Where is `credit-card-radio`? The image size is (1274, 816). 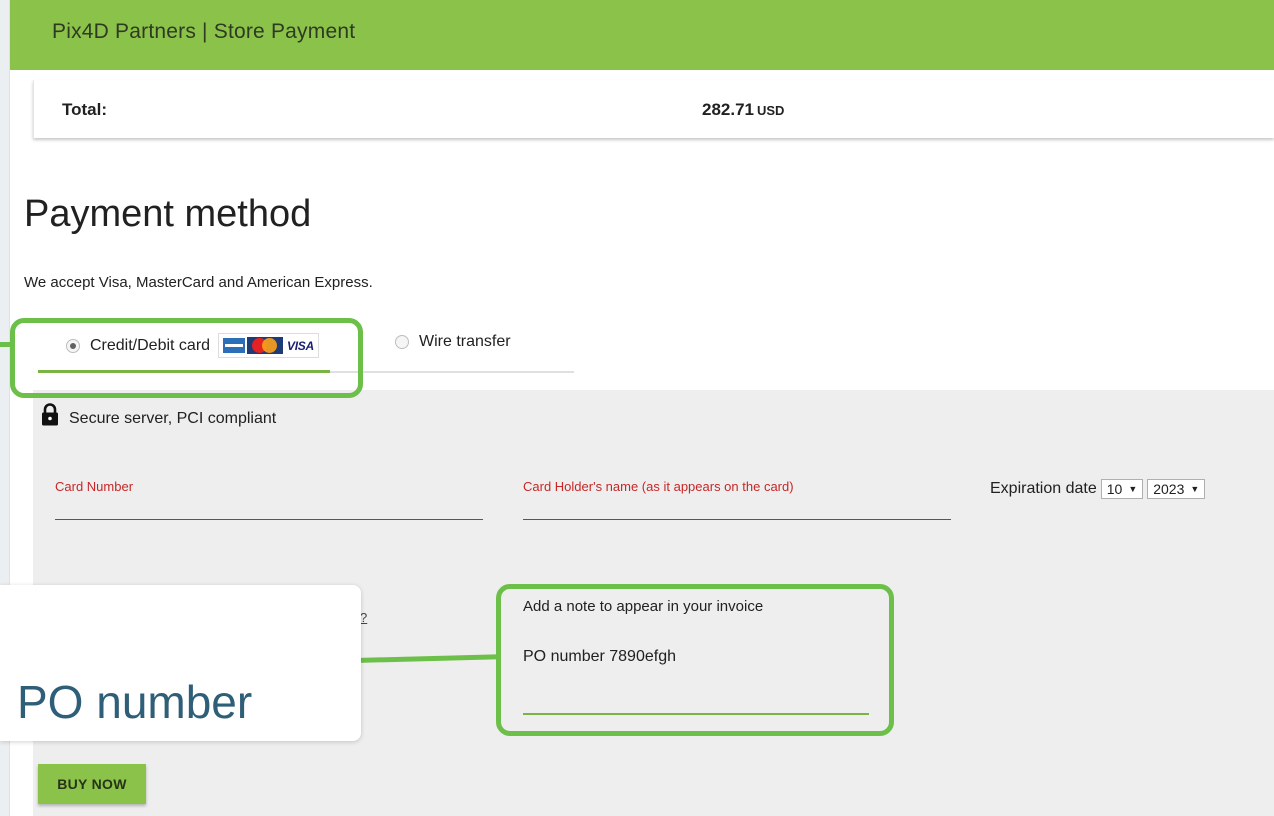 credit-card-radio is located at coordinates (73, 345).